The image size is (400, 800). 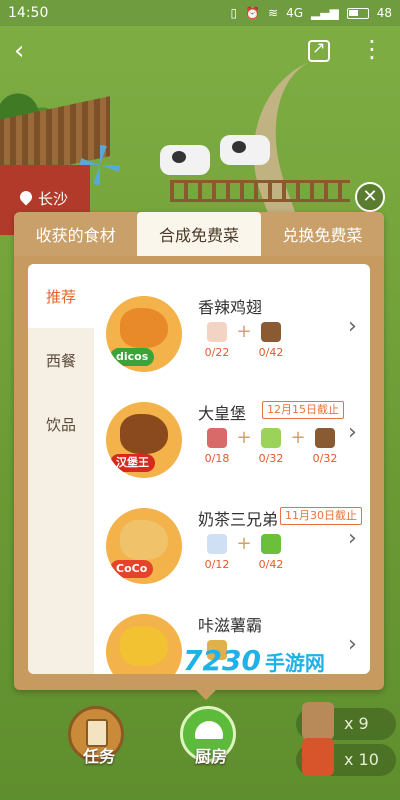 What do you see at coordinates (206, 695) in the screenshot?
I see `panel-pointer` at bounding box center [206, 695].